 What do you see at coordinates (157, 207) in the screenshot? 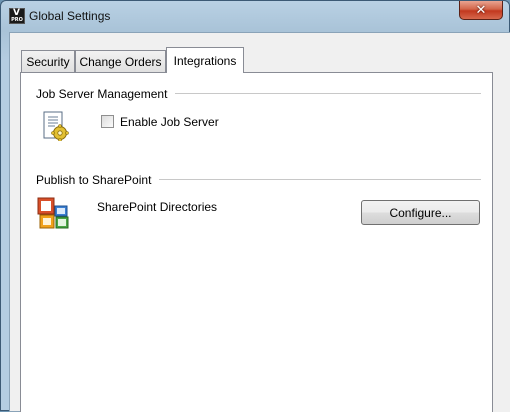
I see `sharepoint-directories-label: SharePoint Directories` at bounding box center [157, 207].